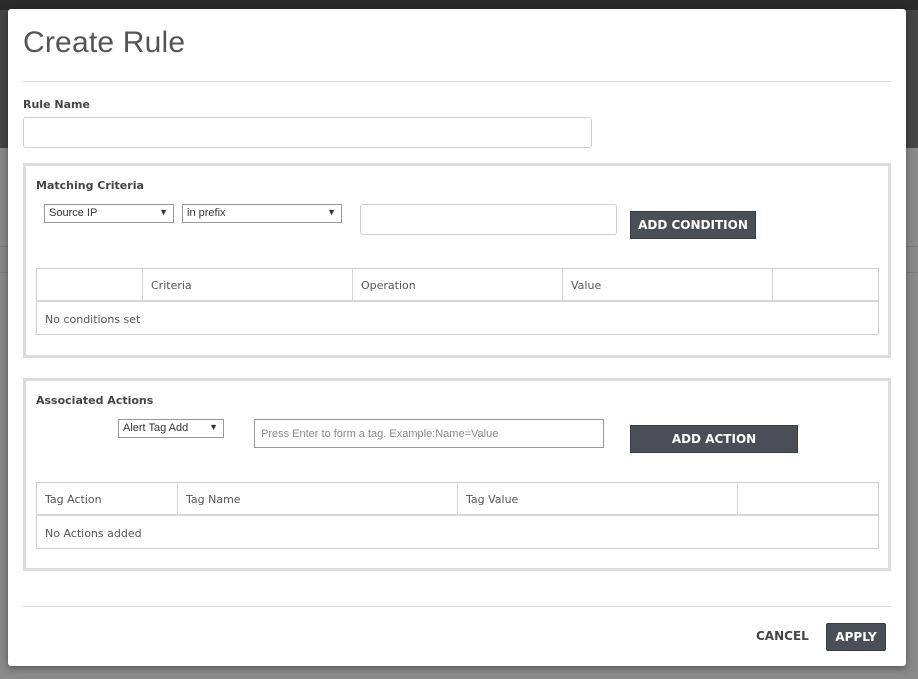 The height and width of the screenshot is (679, 918). Describe the element at coordinates (107, 499) in the screenshot. I see `column-header-tag-action: Tag Action` at that location.